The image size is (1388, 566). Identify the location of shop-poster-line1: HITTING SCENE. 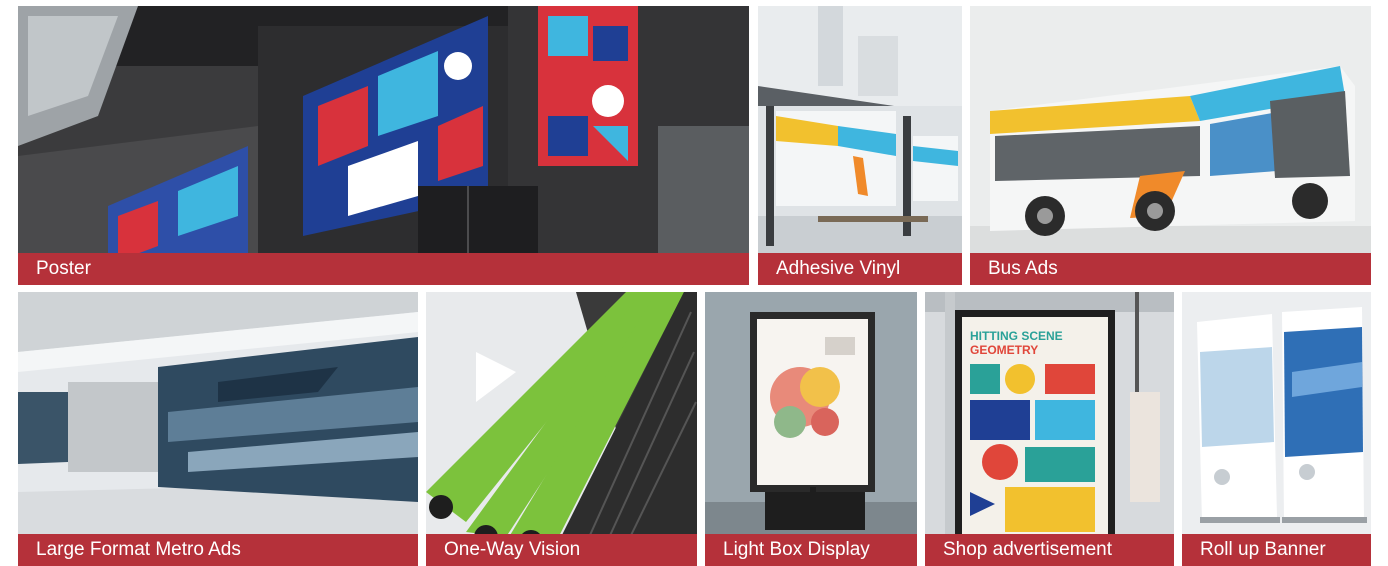
(1016, 336).